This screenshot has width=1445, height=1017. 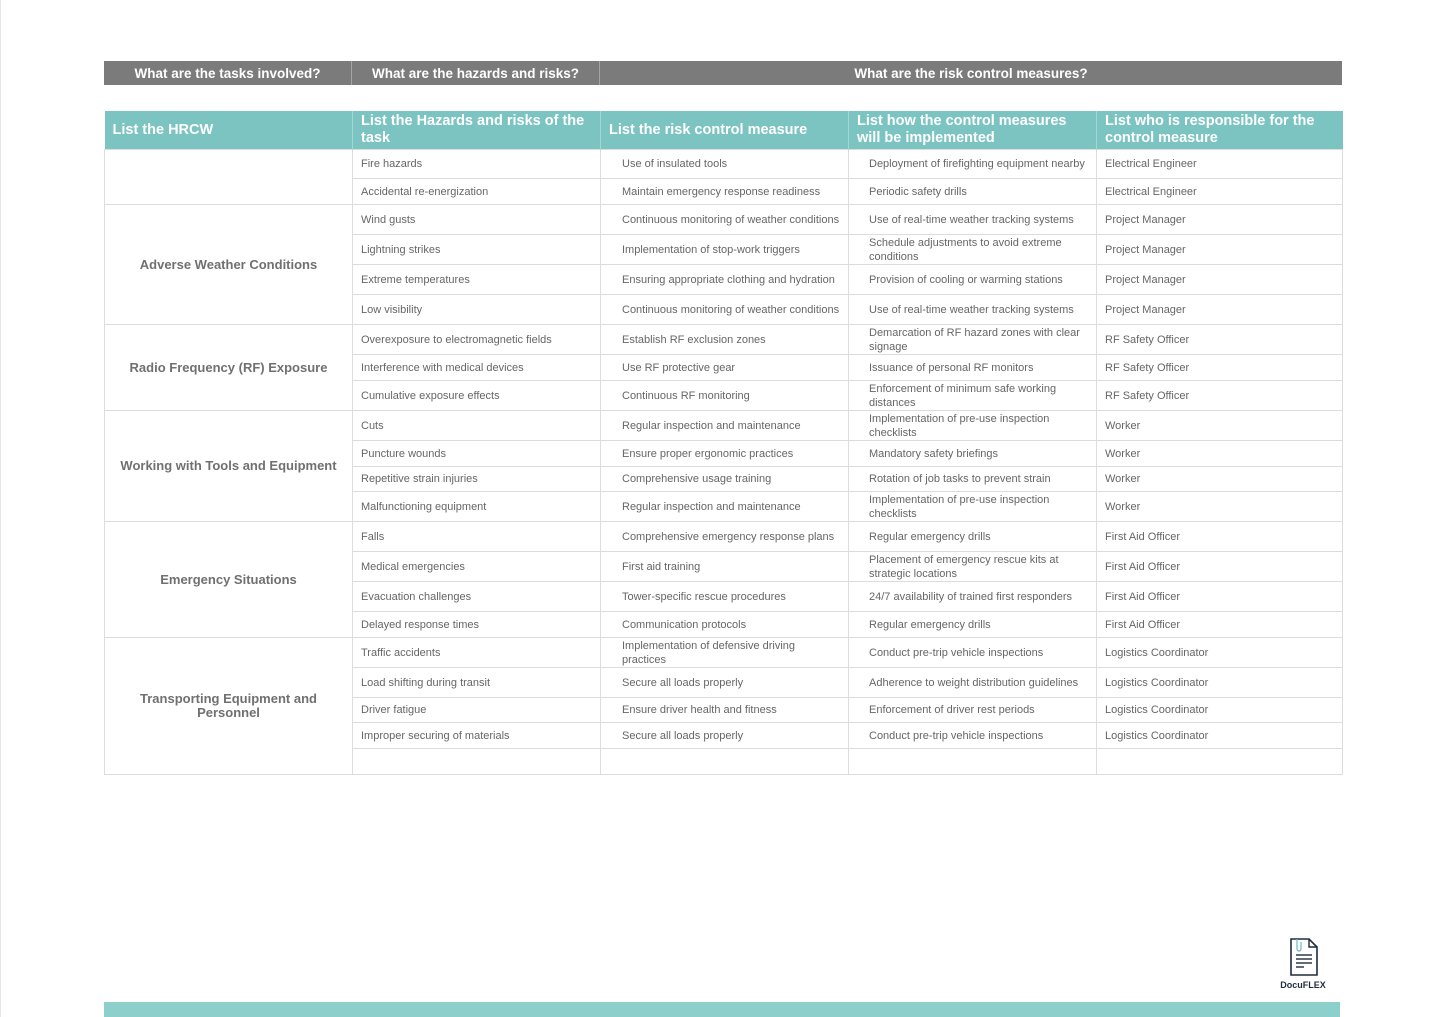 What do you see at coordinates (476, 682) in the screenshot?
I see `hazard-cell: Load shifting during transit` at bounding box center [476, 682].